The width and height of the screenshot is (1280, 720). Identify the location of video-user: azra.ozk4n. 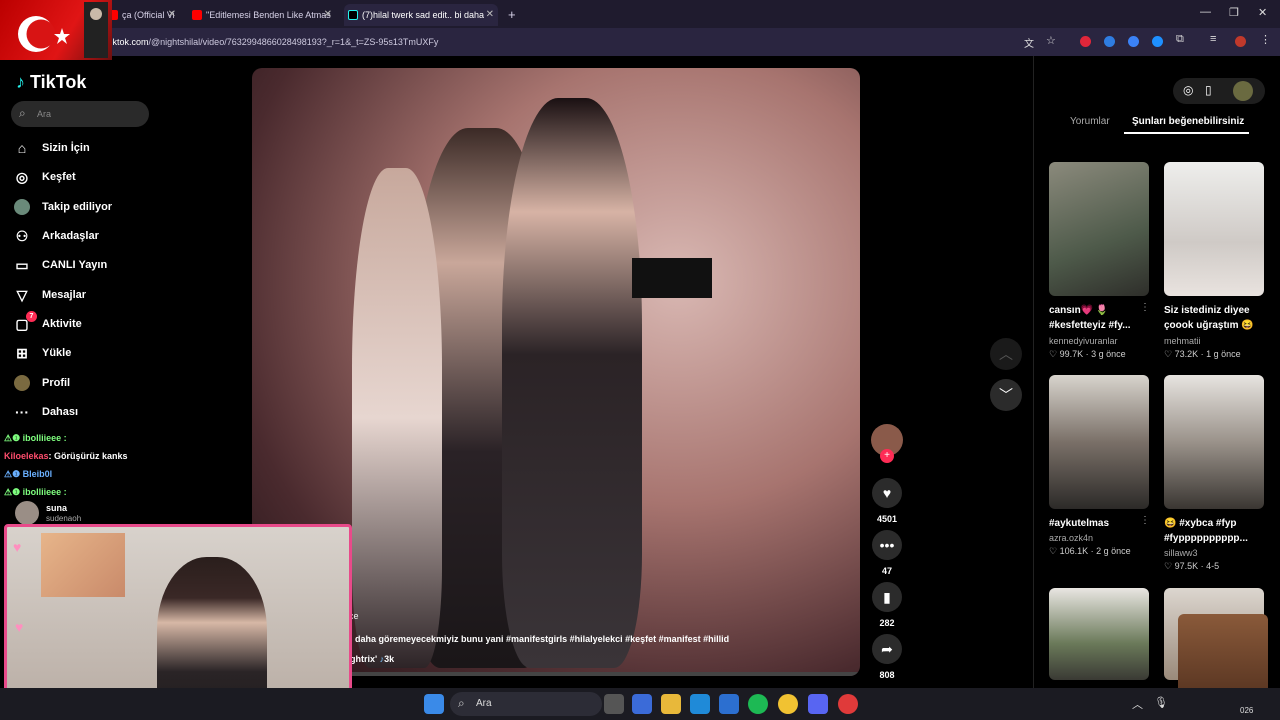
(1071, 538).